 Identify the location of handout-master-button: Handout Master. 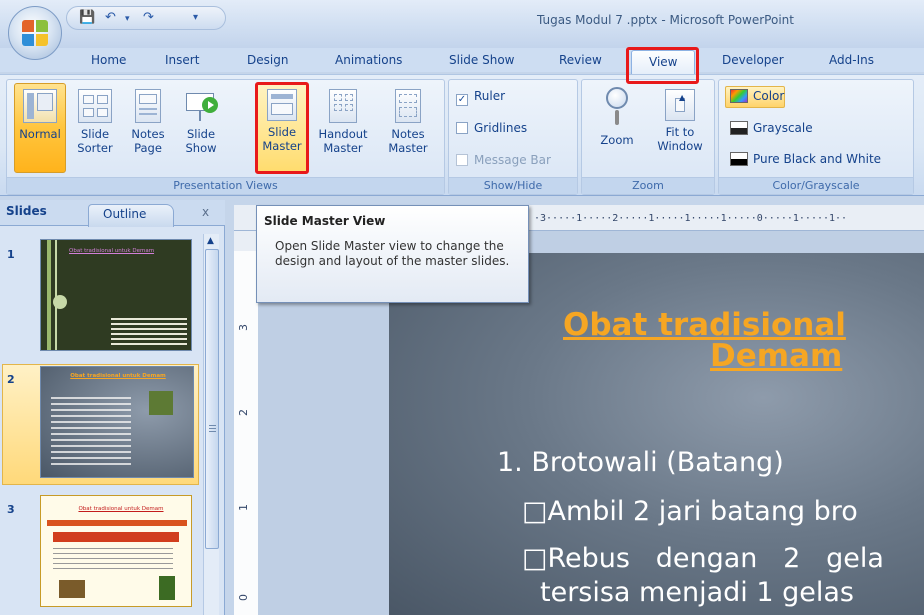
(343, 122).